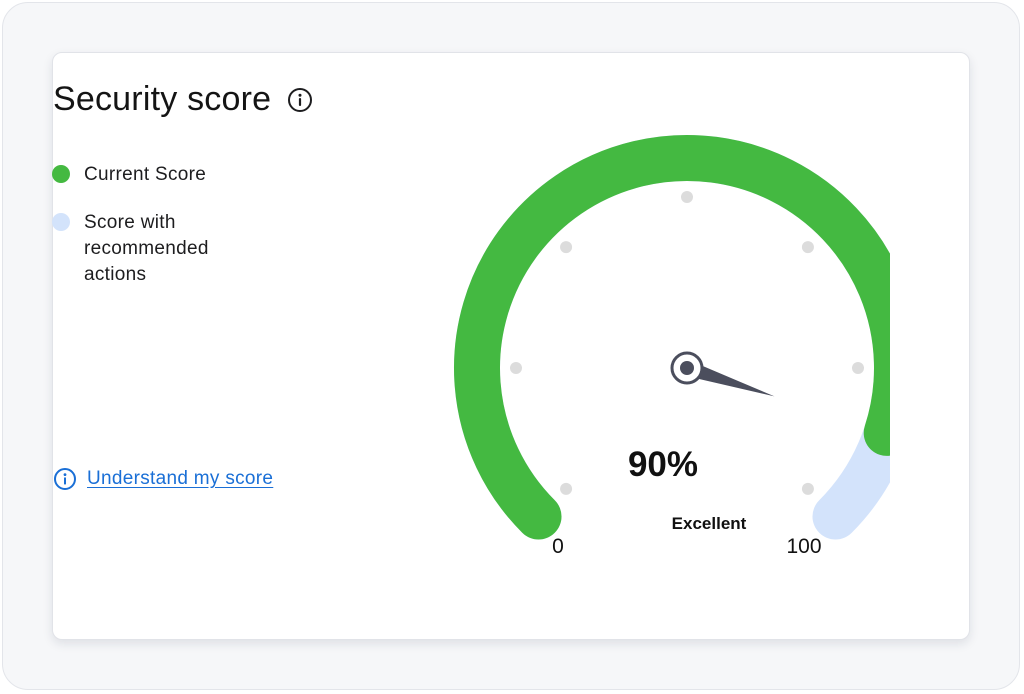 This screenshot has width=1024, height=694. What do you see at coordinates (663, 464) in the screenshot?
I see `gauge-value: 90%` at bounding box center [663, 464].